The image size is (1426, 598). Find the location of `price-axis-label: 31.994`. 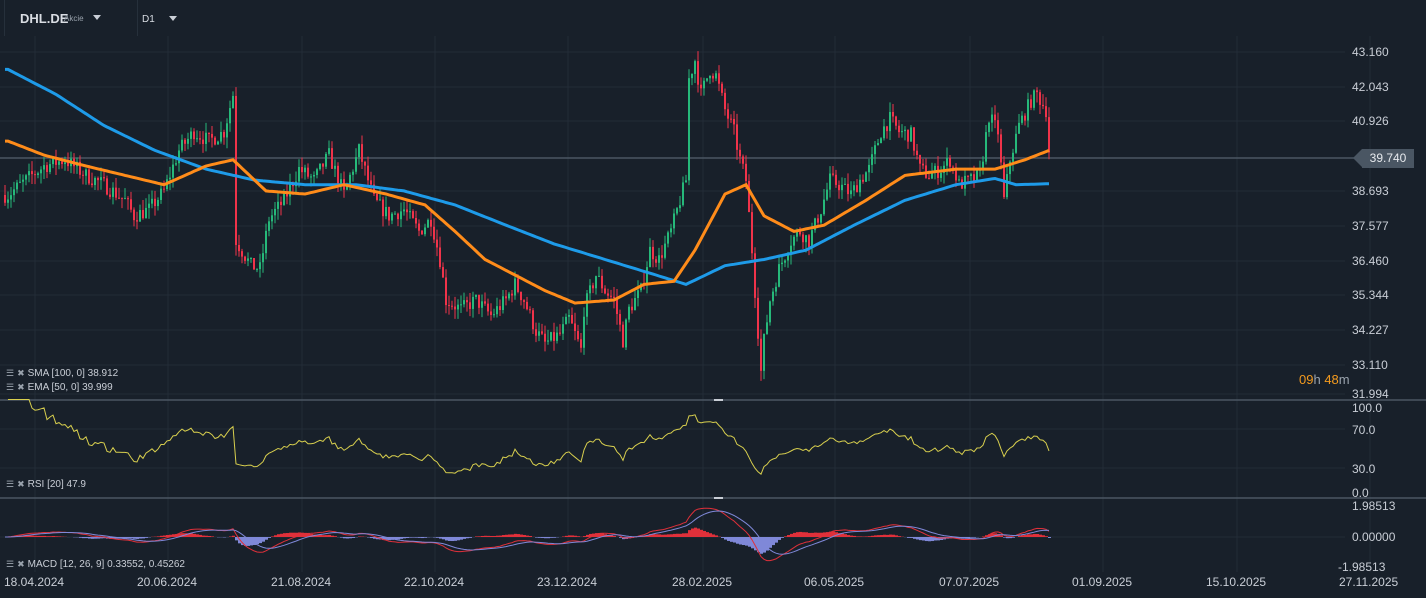

price-axis-label: 31.994 is located at coordinates (1370, 394).